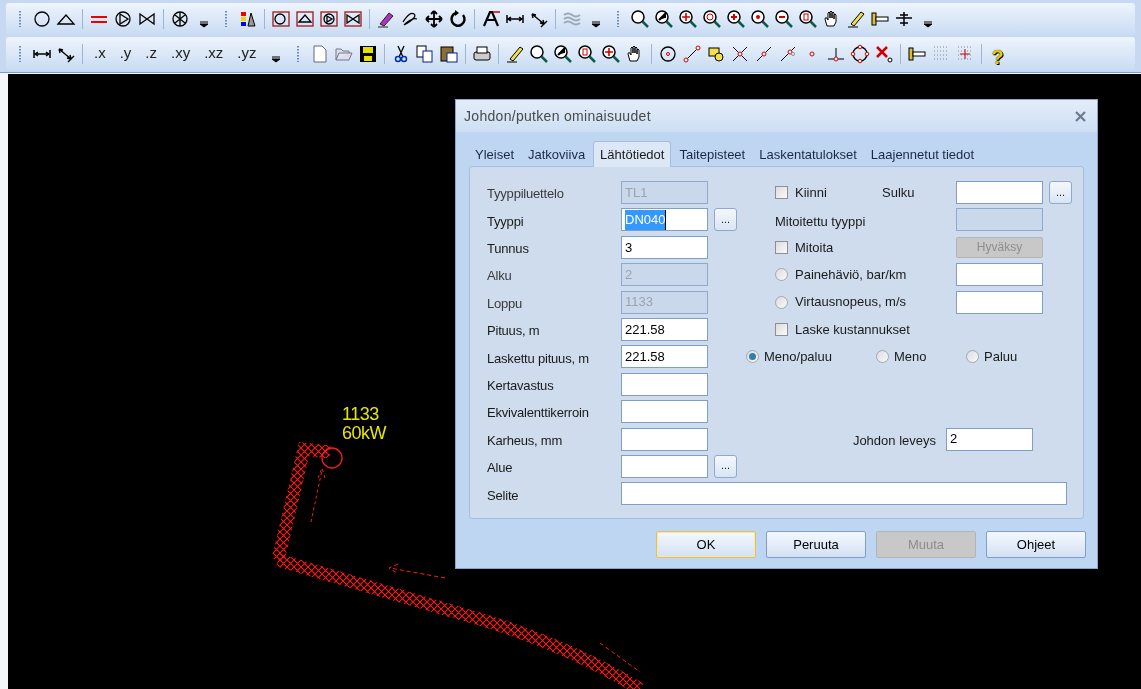  What do you see at coordinates (557, 155) in the screenshot?
I see `tab: Jatkoviiva` at bounding box center [557, 155].